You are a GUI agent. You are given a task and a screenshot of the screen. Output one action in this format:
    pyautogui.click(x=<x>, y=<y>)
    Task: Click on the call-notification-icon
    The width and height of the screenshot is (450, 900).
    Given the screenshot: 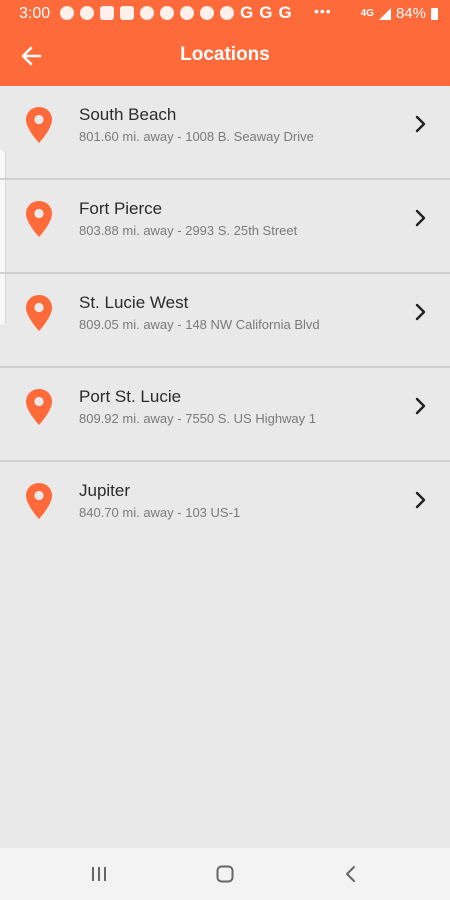 What is the action you would take?
    pyautogui.click(x=87, y=13)
    